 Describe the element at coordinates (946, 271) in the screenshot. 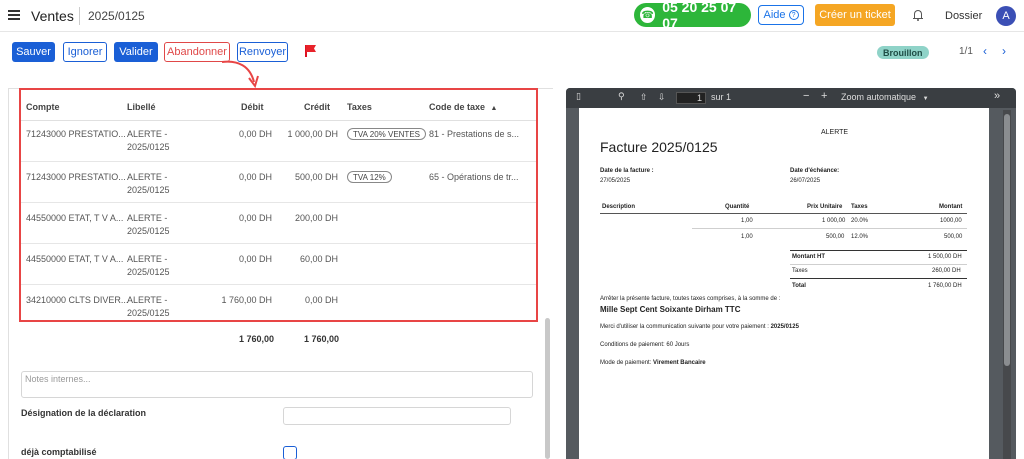

I see `taxes-value: 260,00 DH` at that location.